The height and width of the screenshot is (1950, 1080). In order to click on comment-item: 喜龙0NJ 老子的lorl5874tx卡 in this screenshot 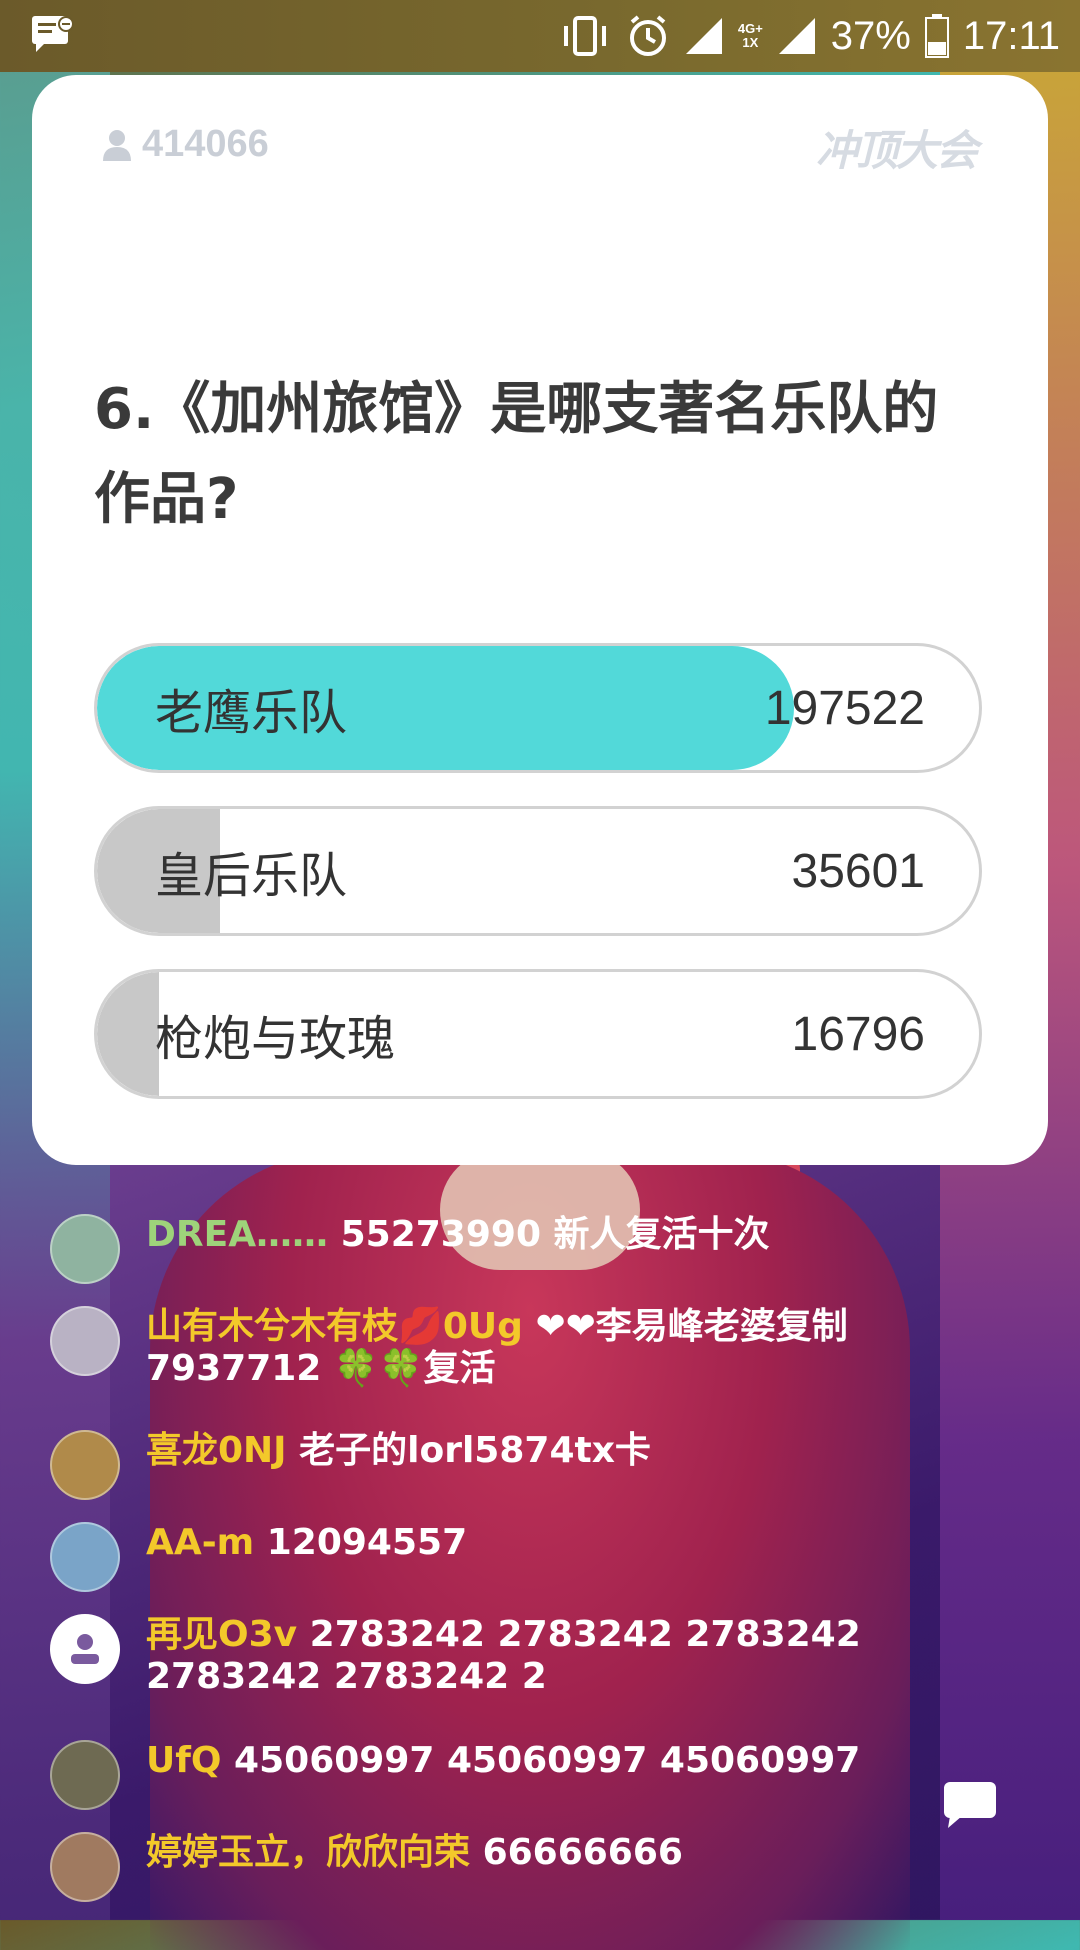, I will do `click(528, 1465)`.